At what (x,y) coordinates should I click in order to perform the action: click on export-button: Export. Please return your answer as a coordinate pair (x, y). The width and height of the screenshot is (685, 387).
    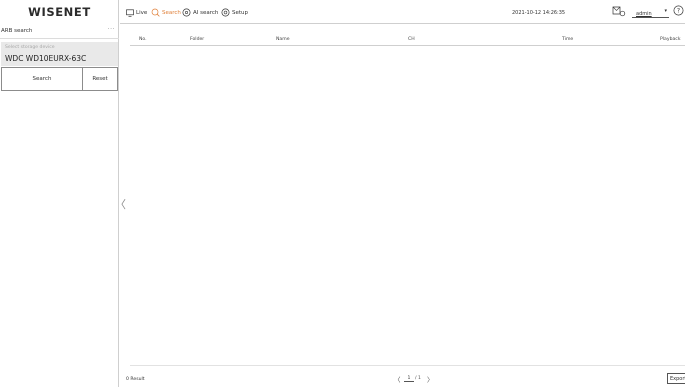
    Looking at the image, I should click on (676, 378).